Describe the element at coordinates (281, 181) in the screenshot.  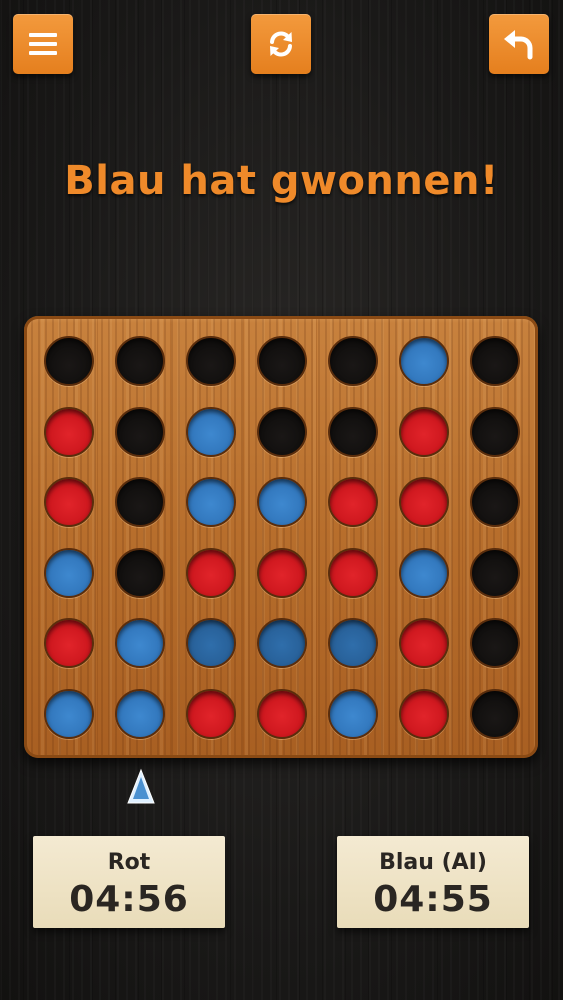
I see `game-status-message: Blau hat gwonnen!` at that location.